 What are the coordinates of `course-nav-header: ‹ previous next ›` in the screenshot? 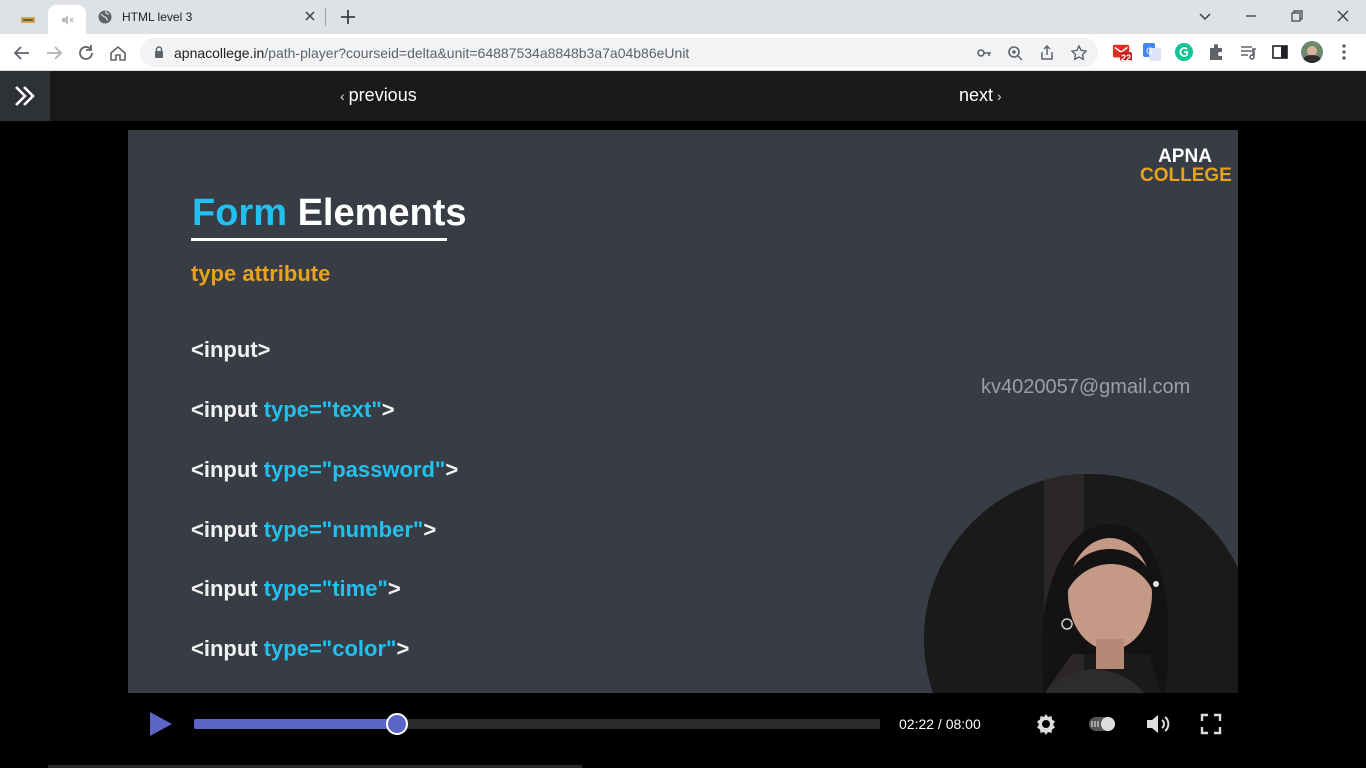 It's located at (683, 96).